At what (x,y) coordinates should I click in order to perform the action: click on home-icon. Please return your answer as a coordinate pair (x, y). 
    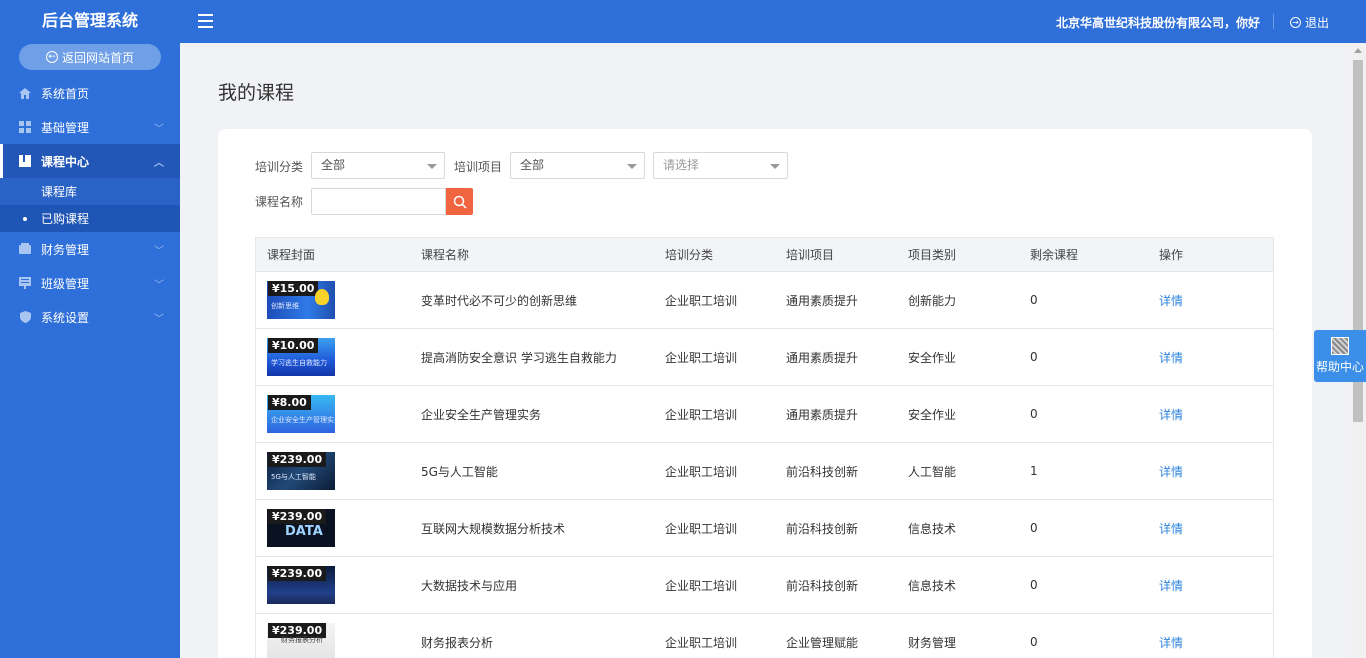
    Looking at the image, I should click on (25, 93).